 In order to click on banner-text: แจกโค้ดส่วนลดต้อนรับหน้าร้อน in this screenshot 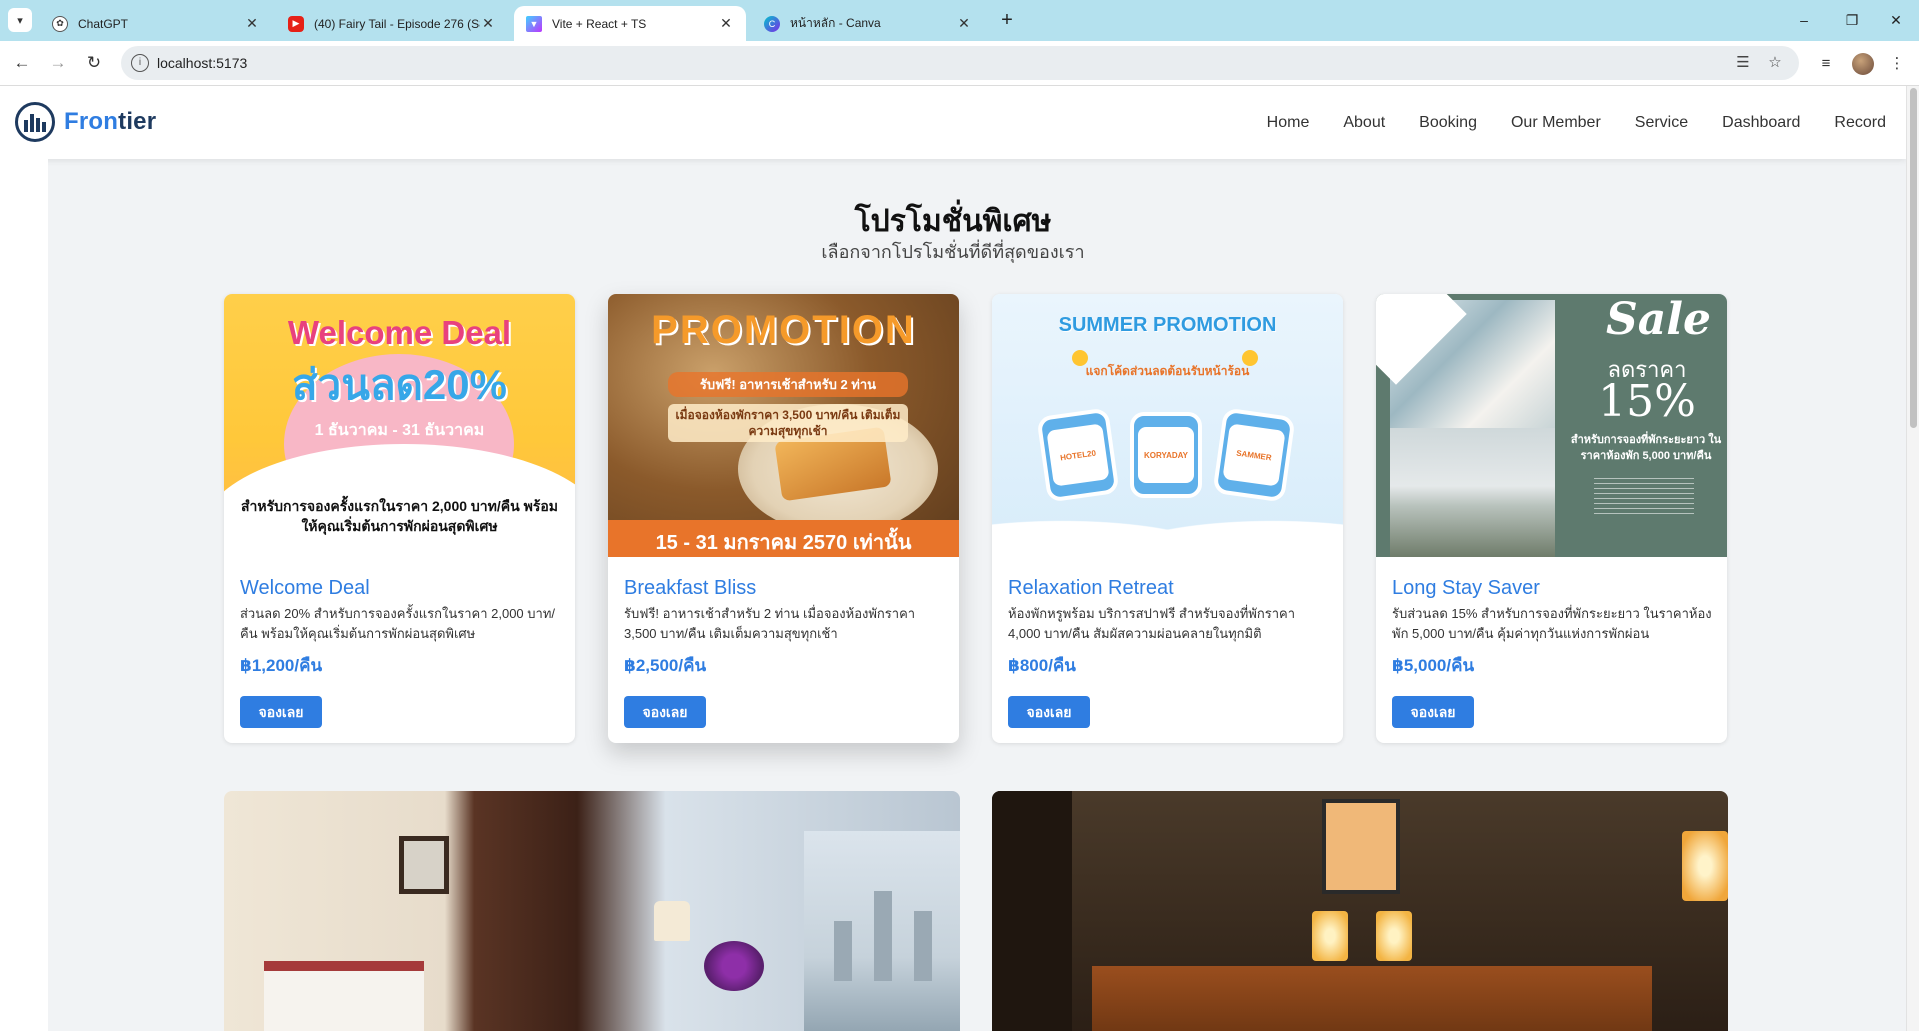, I will do `click(1167, 371)`.